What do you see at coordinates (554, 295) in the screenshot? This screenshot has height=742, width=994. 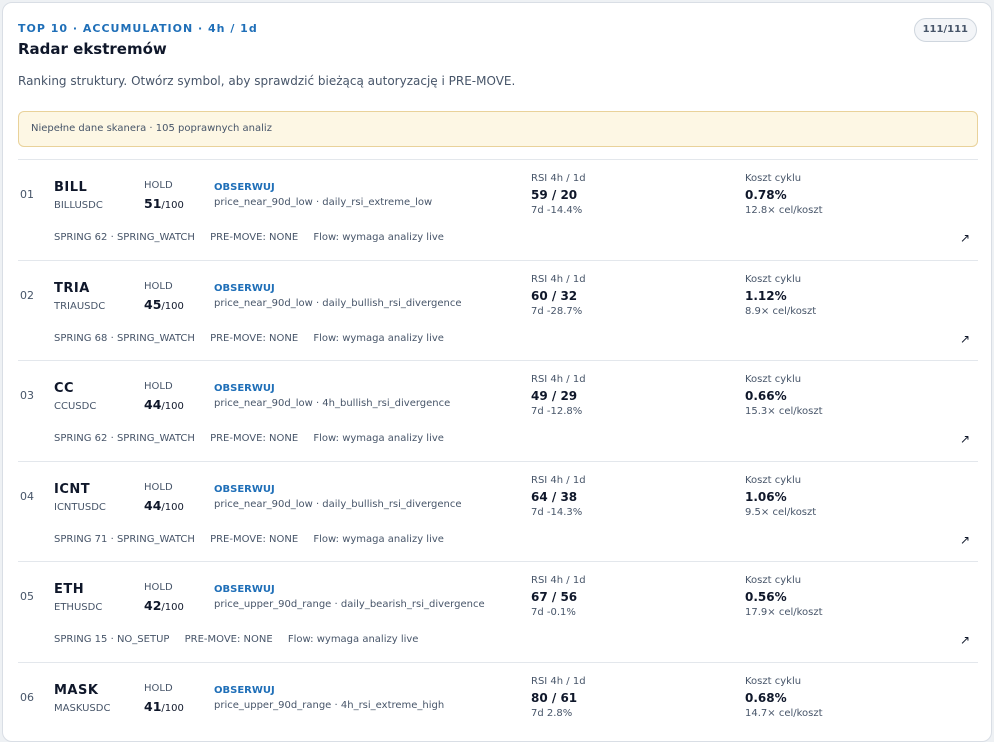 I see `rsi-value: 60 / 32` at bounding box center [554, 295].